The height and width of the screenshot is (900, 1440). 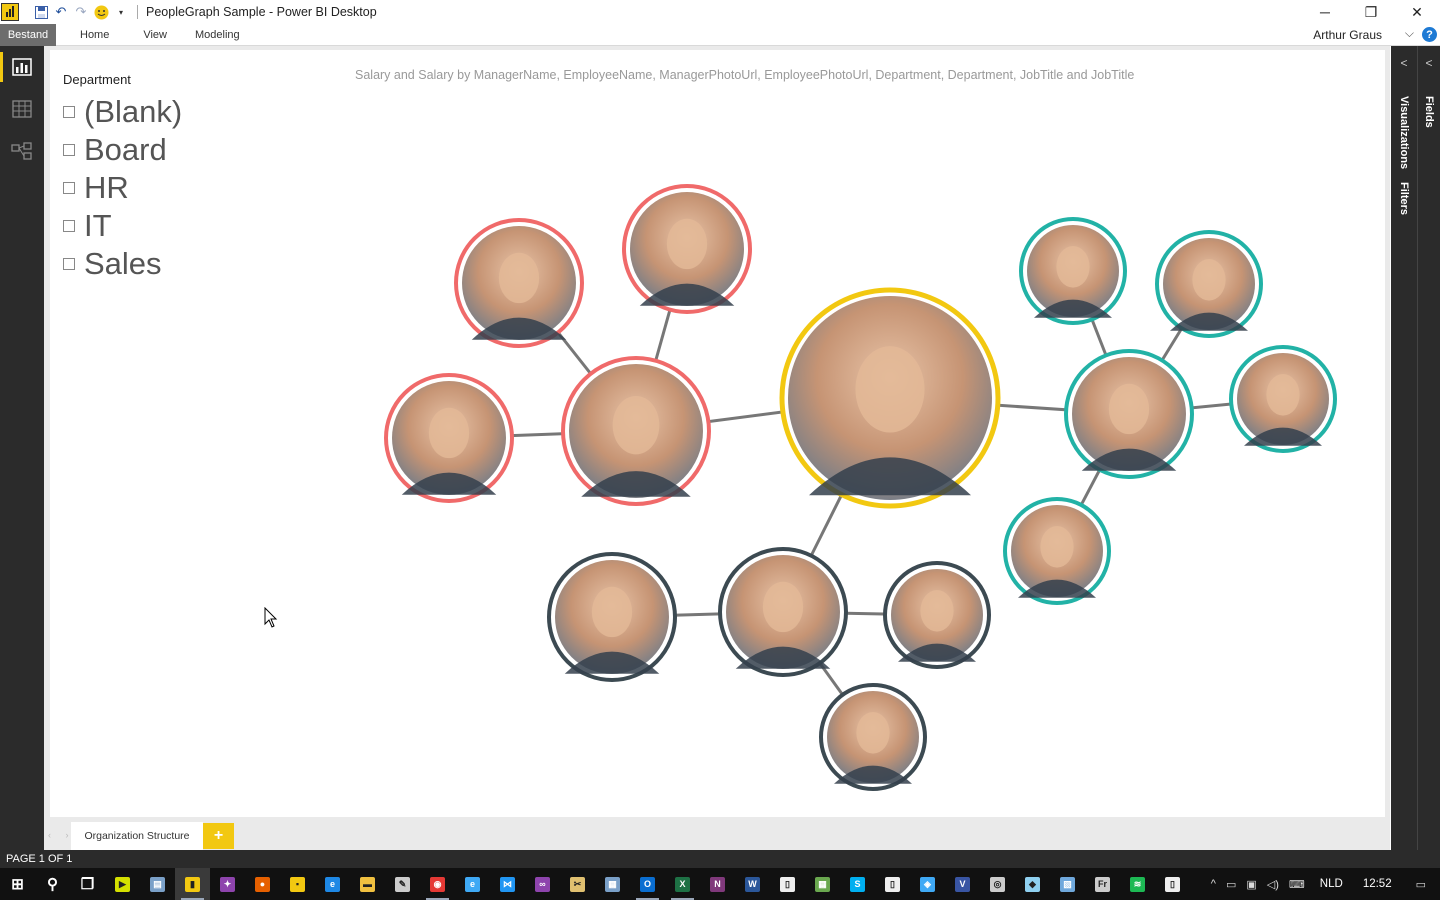 What do you see at coordinates (1213, 884) in the screenshot?
I see `tray-chevron-icon: ^` at bounding box center [1213, 884].